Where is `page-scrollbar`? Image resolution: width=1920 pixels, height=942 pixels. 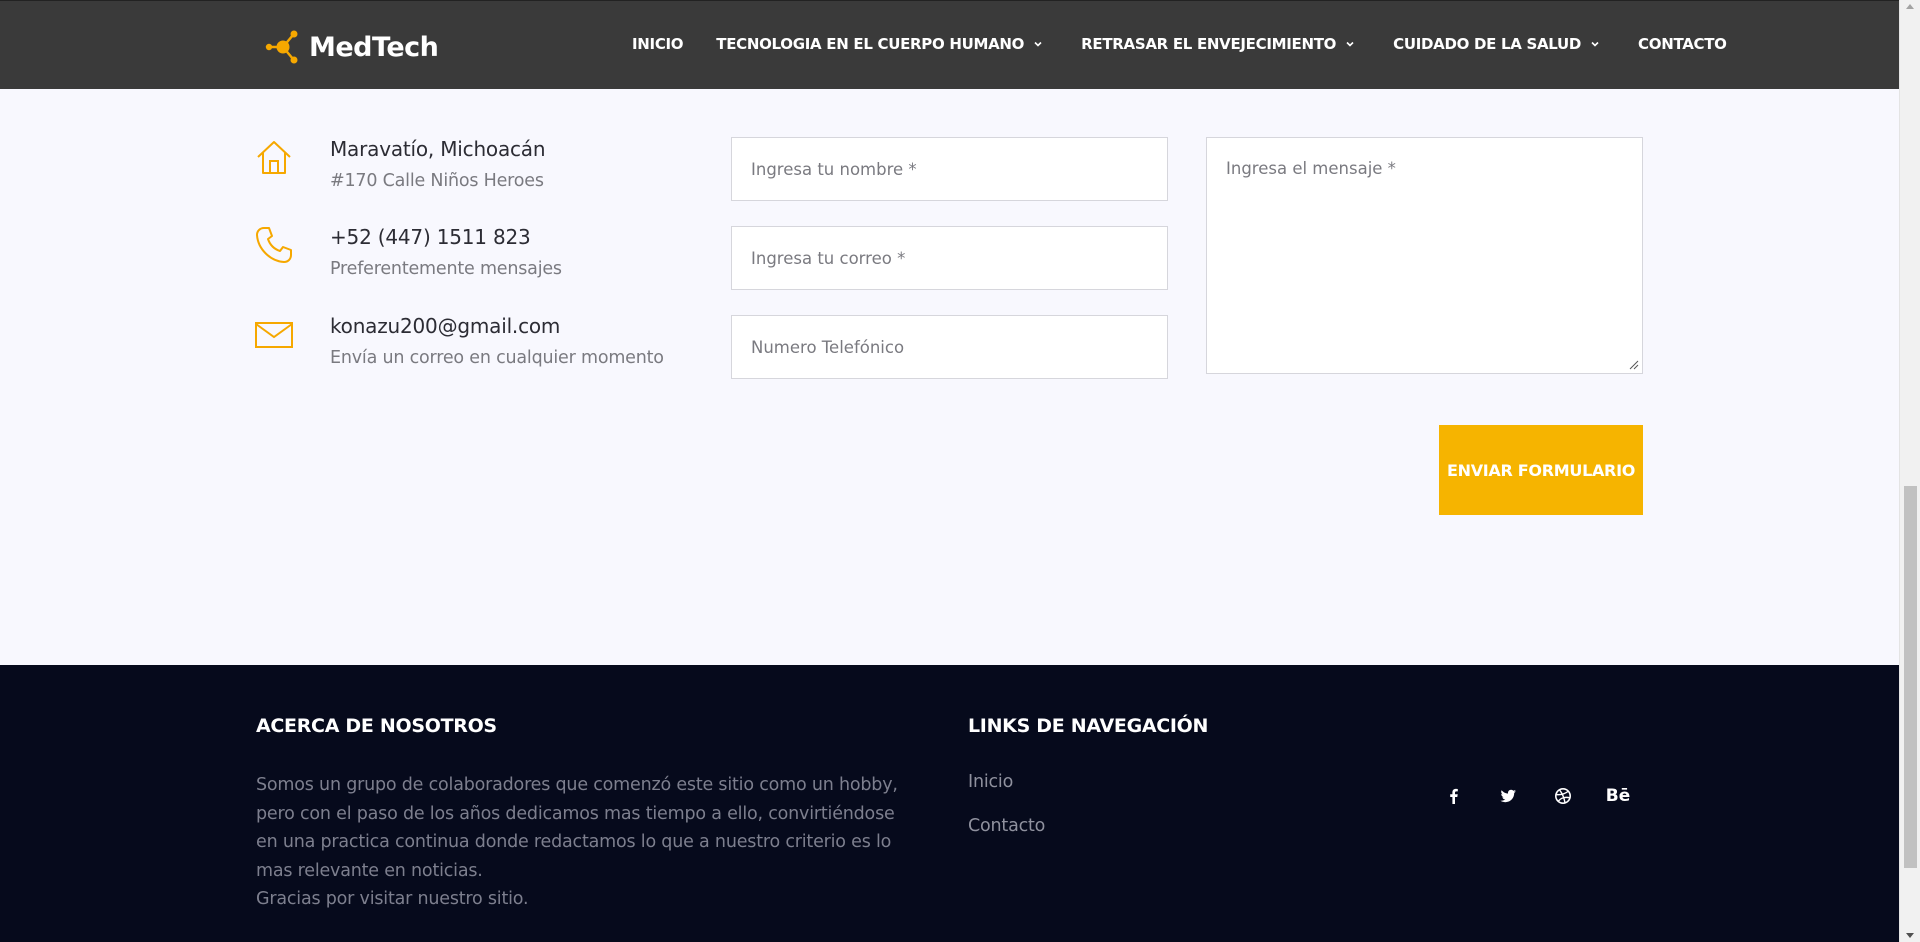 page-scrollbar is located at coordinates (1909, 471).